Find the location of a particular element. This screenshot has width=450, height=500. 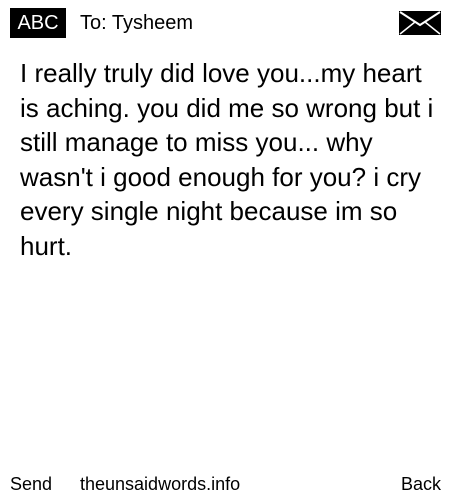

softkey-bar: Send theunsaidwords.info Back is located at coordinates (225, 484).